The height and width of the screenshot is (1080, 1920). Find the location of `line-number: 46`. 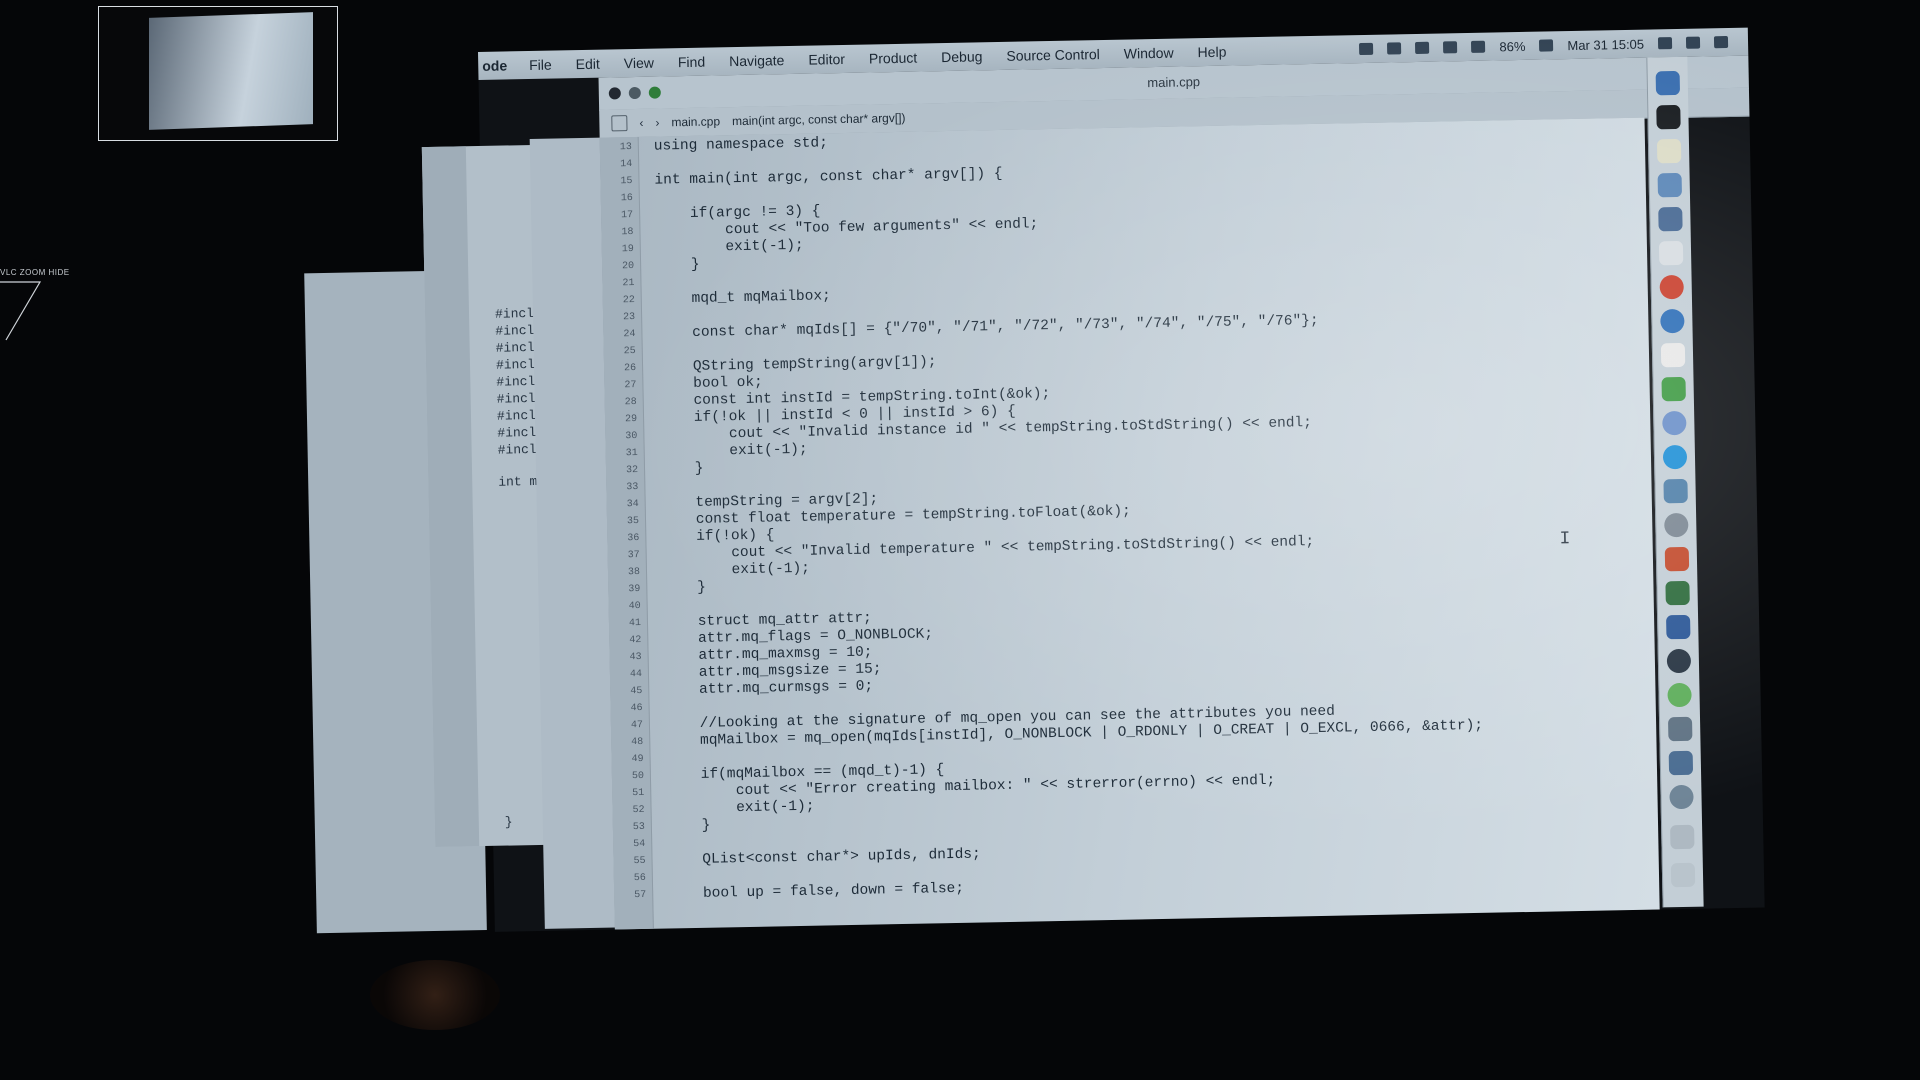

line-number: 46 is located at coordinates (636, 708).